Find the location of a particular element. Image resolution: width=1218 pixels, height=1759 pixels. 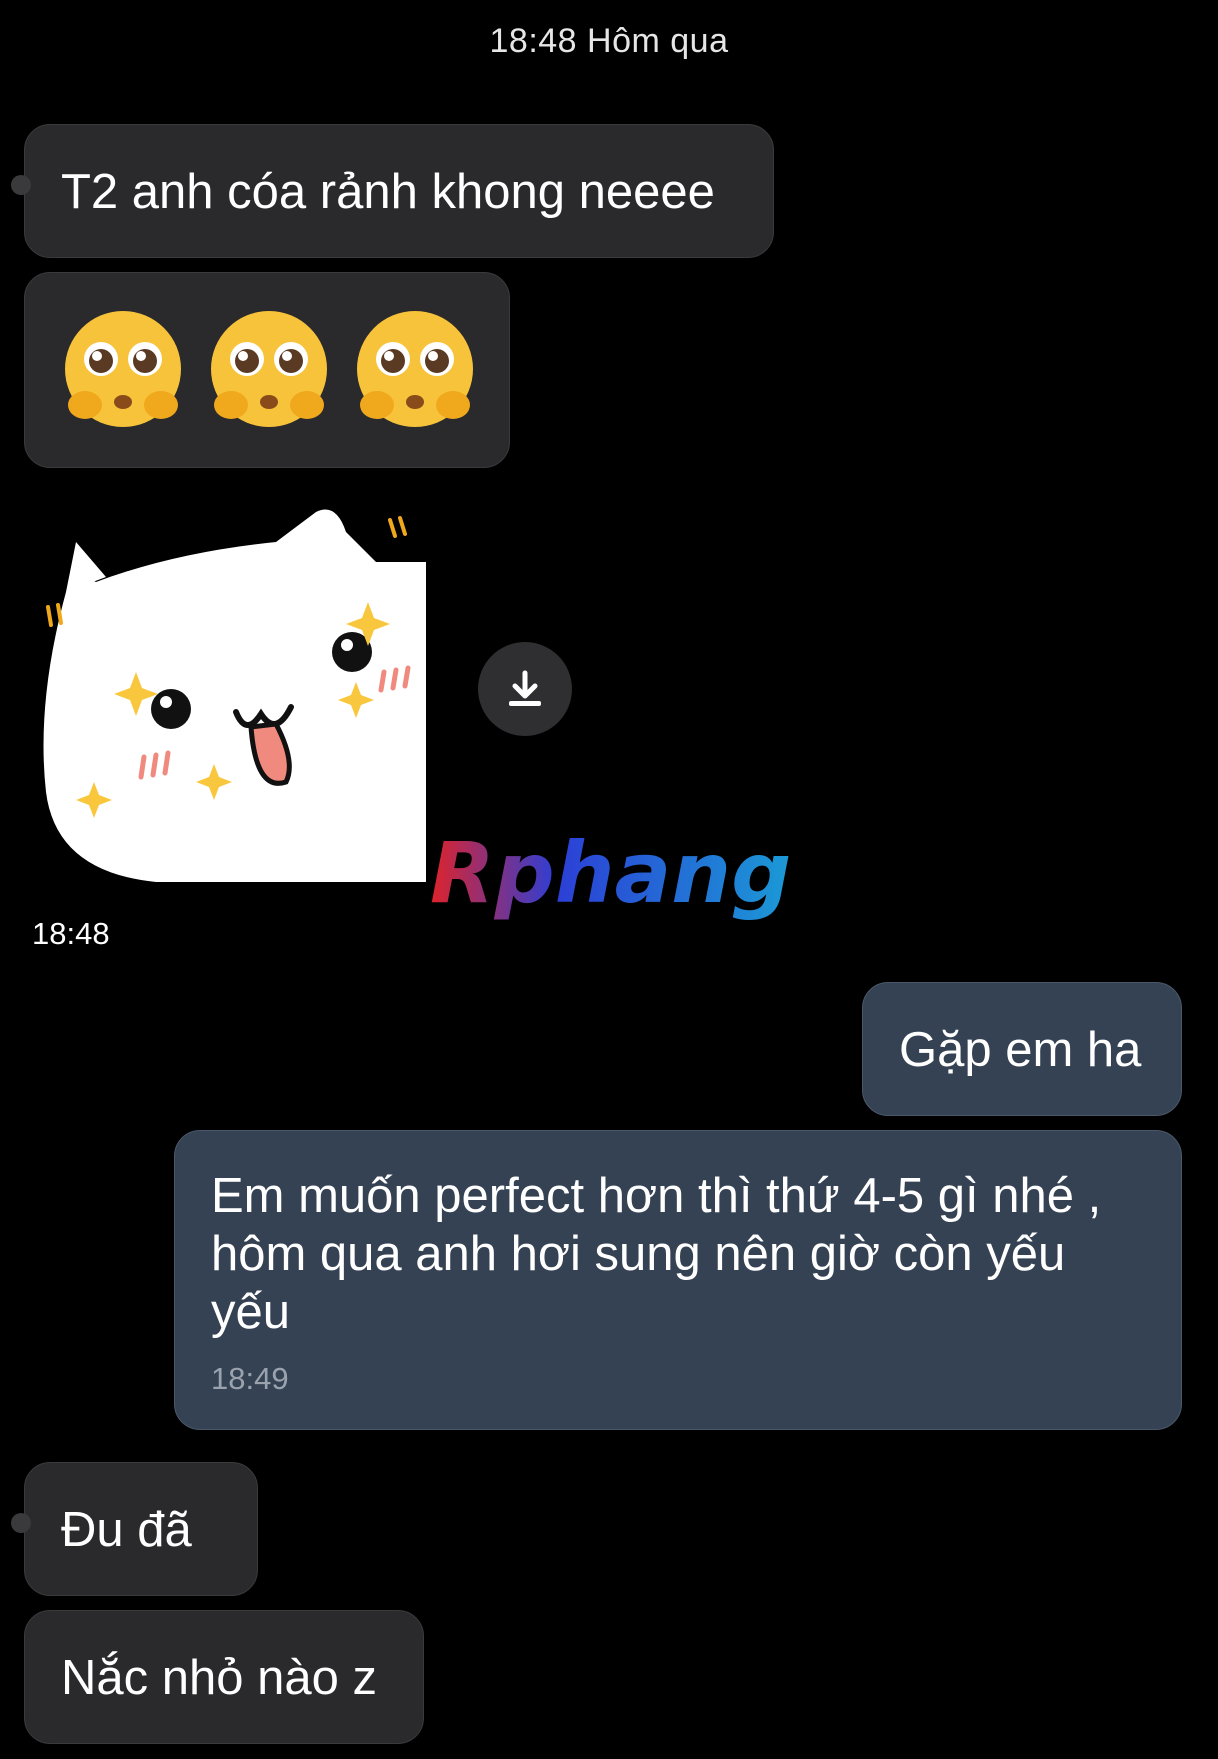

svg-text: Rphang is located at coordinates (610, 873).